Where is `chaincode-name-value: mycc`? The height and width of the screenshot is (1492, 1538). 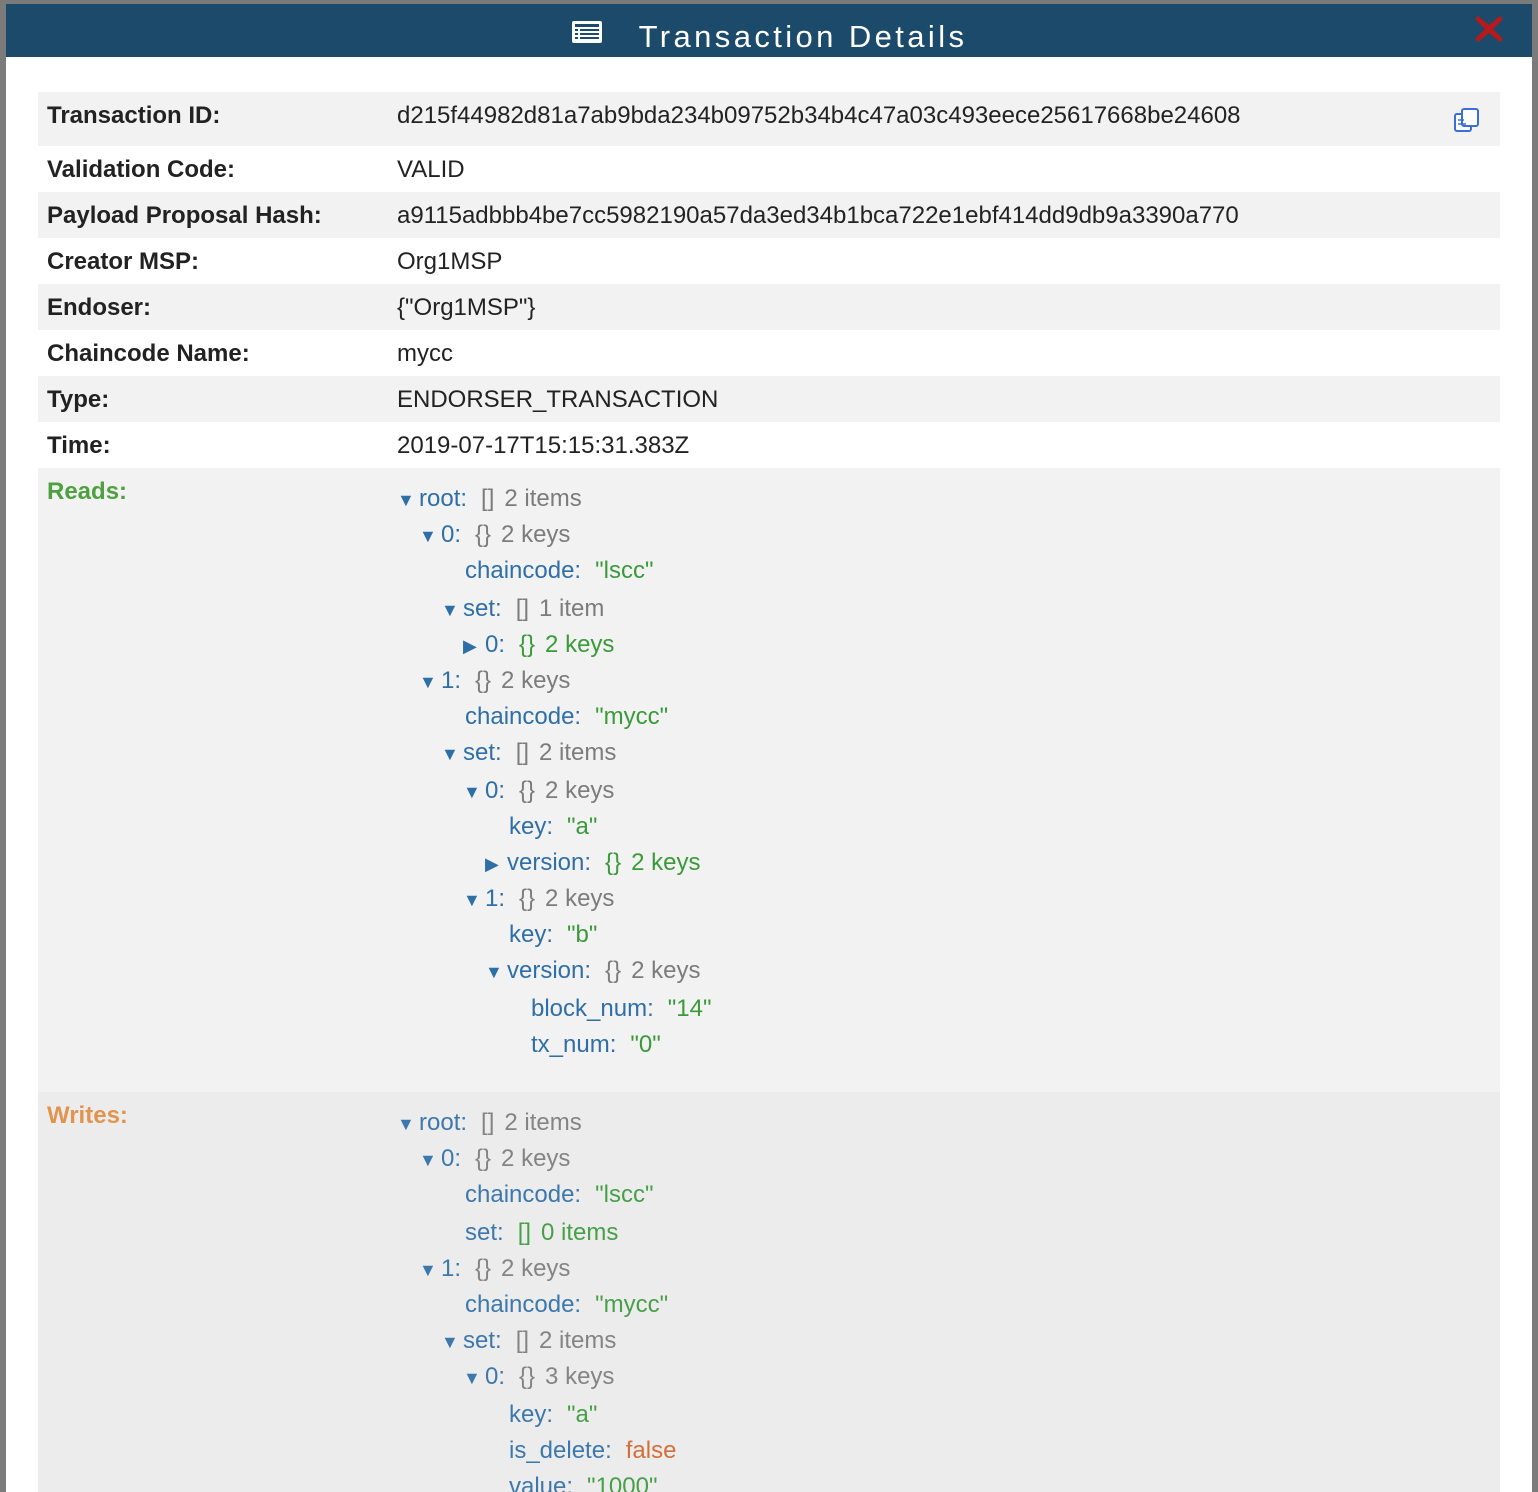
chaincode-name-value: mycc is located at coordinates (425, 353).